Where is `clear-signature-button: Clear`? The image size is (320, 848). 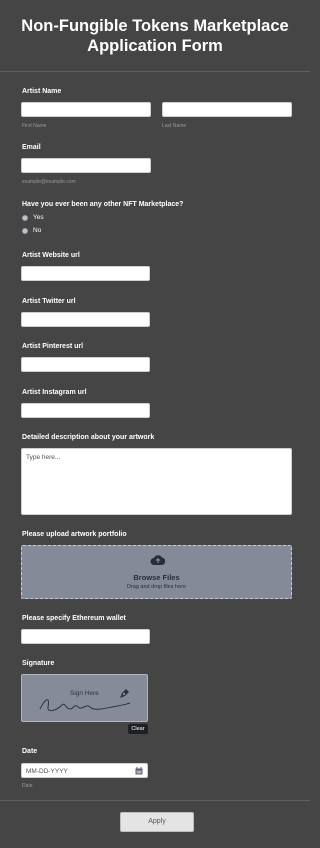
clear-signature-button: Clear is located at coordinates (138, 729).